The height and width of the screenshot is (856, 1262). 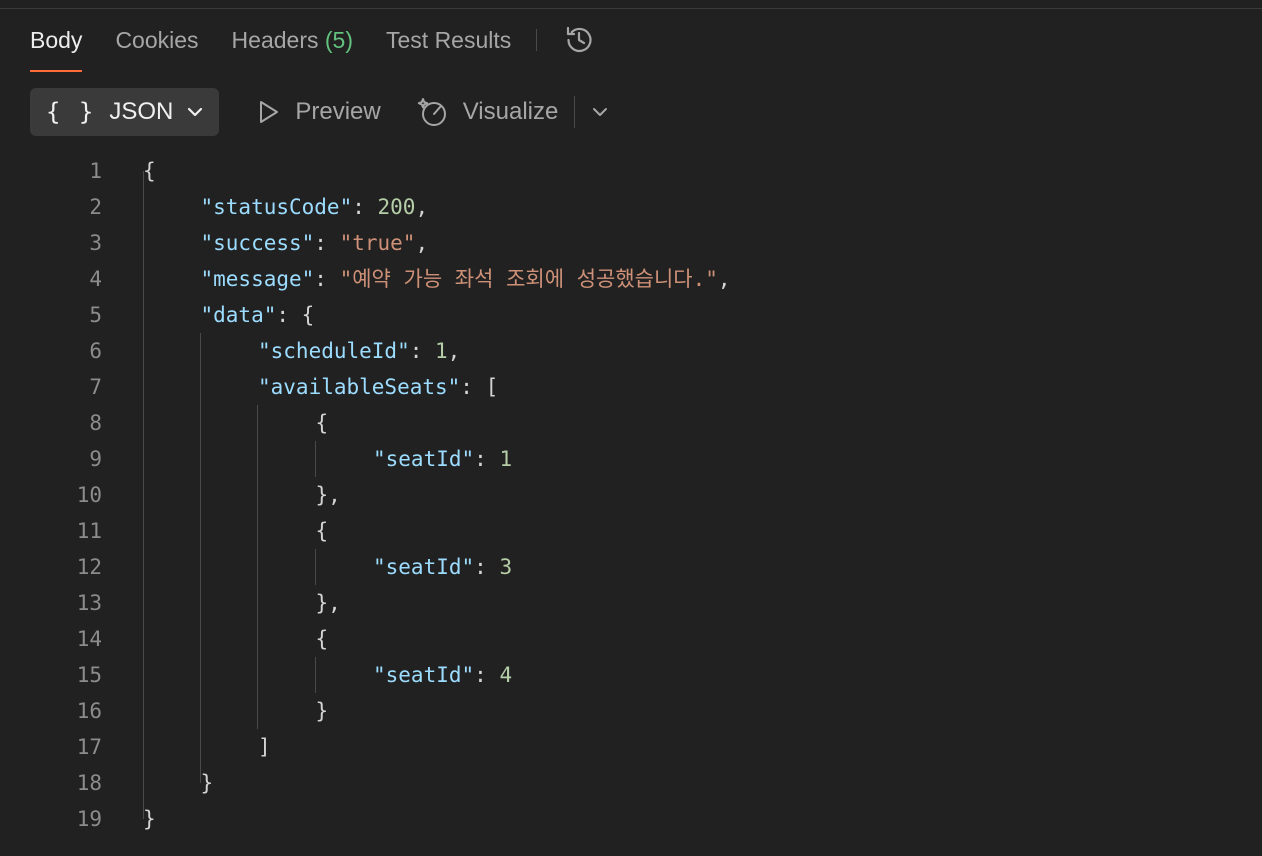 I want to click on code-line: 7 "availableSeats": [, so click(x=631, y=387).